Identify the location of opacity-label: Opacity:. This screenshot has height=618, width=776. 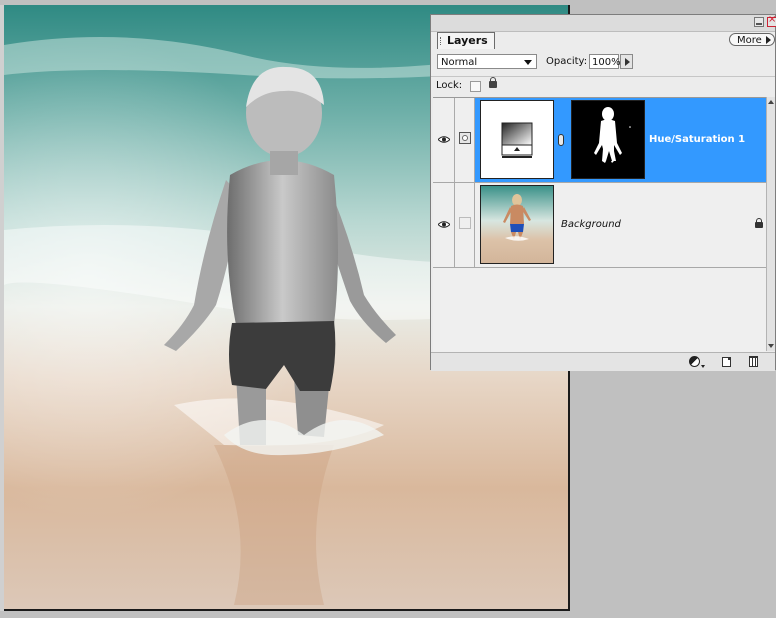
(567, 61).